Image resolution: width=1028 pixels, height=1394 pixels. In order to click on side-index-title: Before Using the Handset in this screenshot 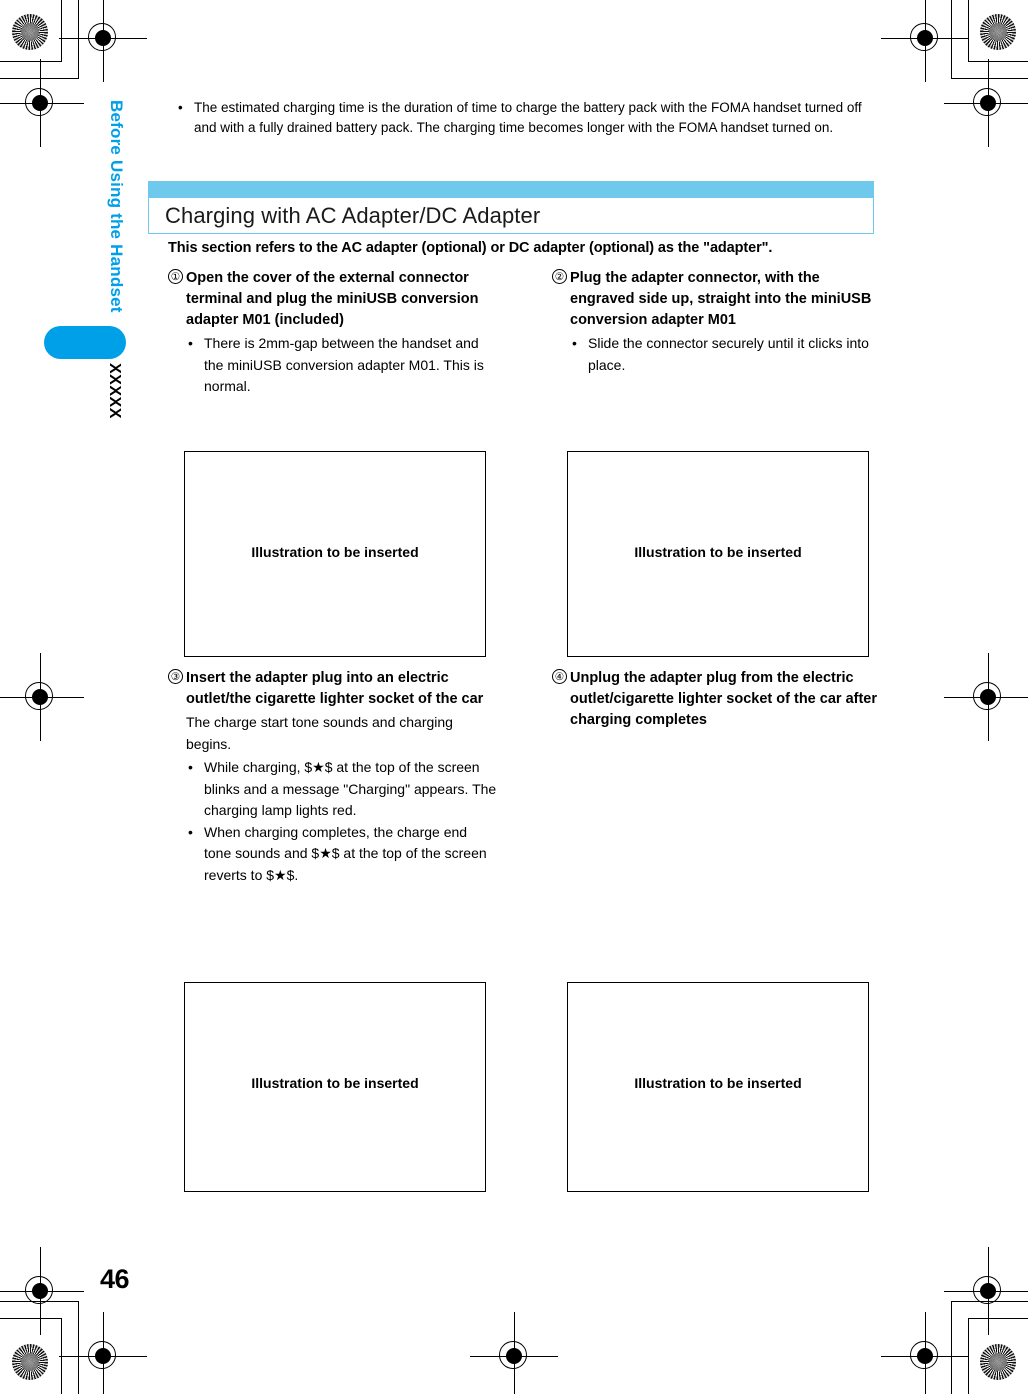, I will do `click(116, 206)`.